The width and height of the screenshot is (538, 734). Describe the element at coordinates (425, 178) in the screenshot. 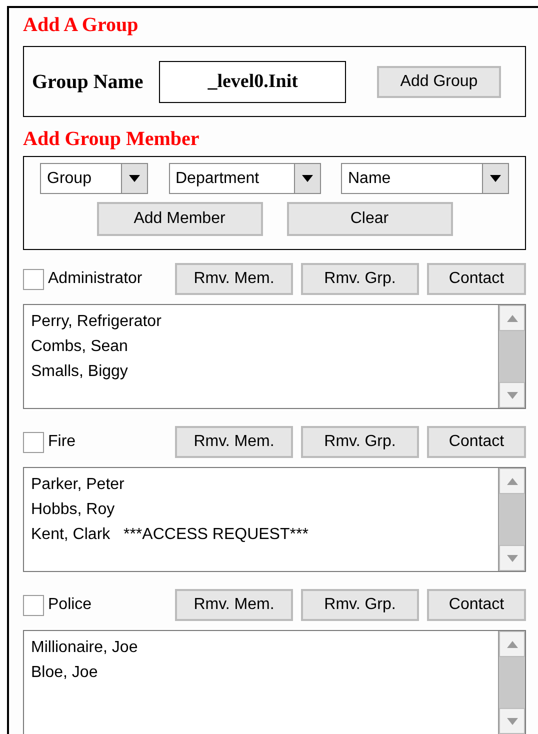

I see `dropdown: Name` at that location.